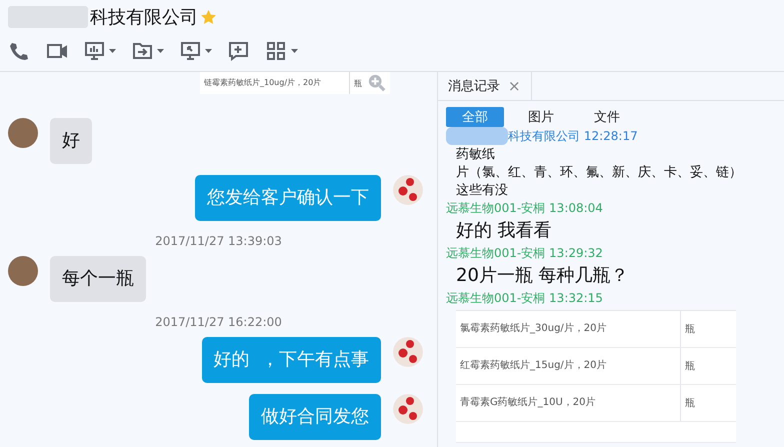 The image size is (784, 447). What do you see at coordinates (315, 417) in the screenshot?
I see `message-bubble: 做好合同发您` at bounding box center [315, 417].